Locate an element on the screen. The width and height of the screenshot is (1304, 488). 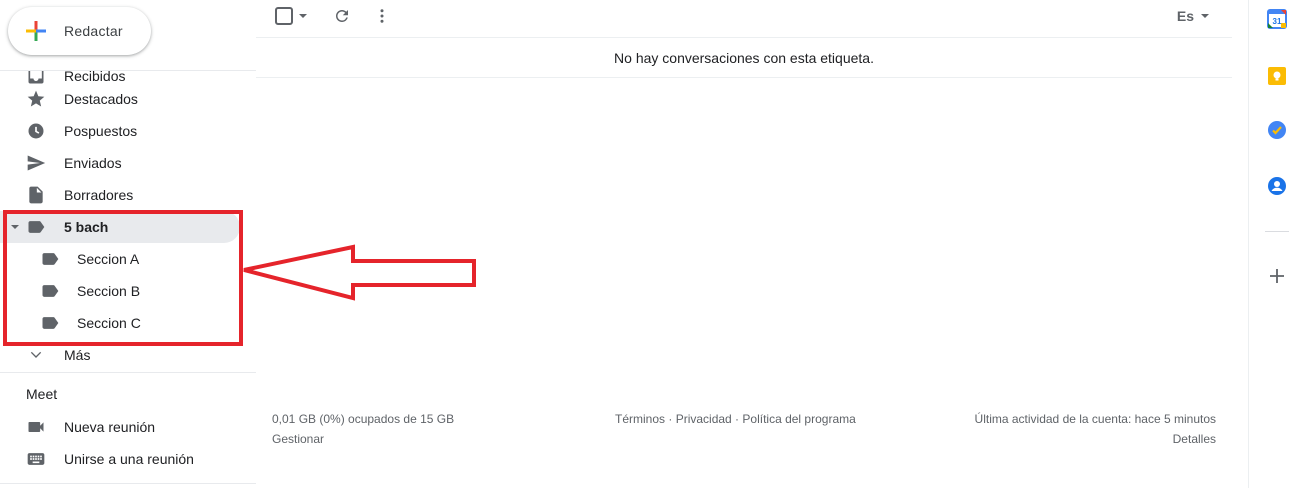
privacy-link: Privacidad is located at coordinates (704, 419).